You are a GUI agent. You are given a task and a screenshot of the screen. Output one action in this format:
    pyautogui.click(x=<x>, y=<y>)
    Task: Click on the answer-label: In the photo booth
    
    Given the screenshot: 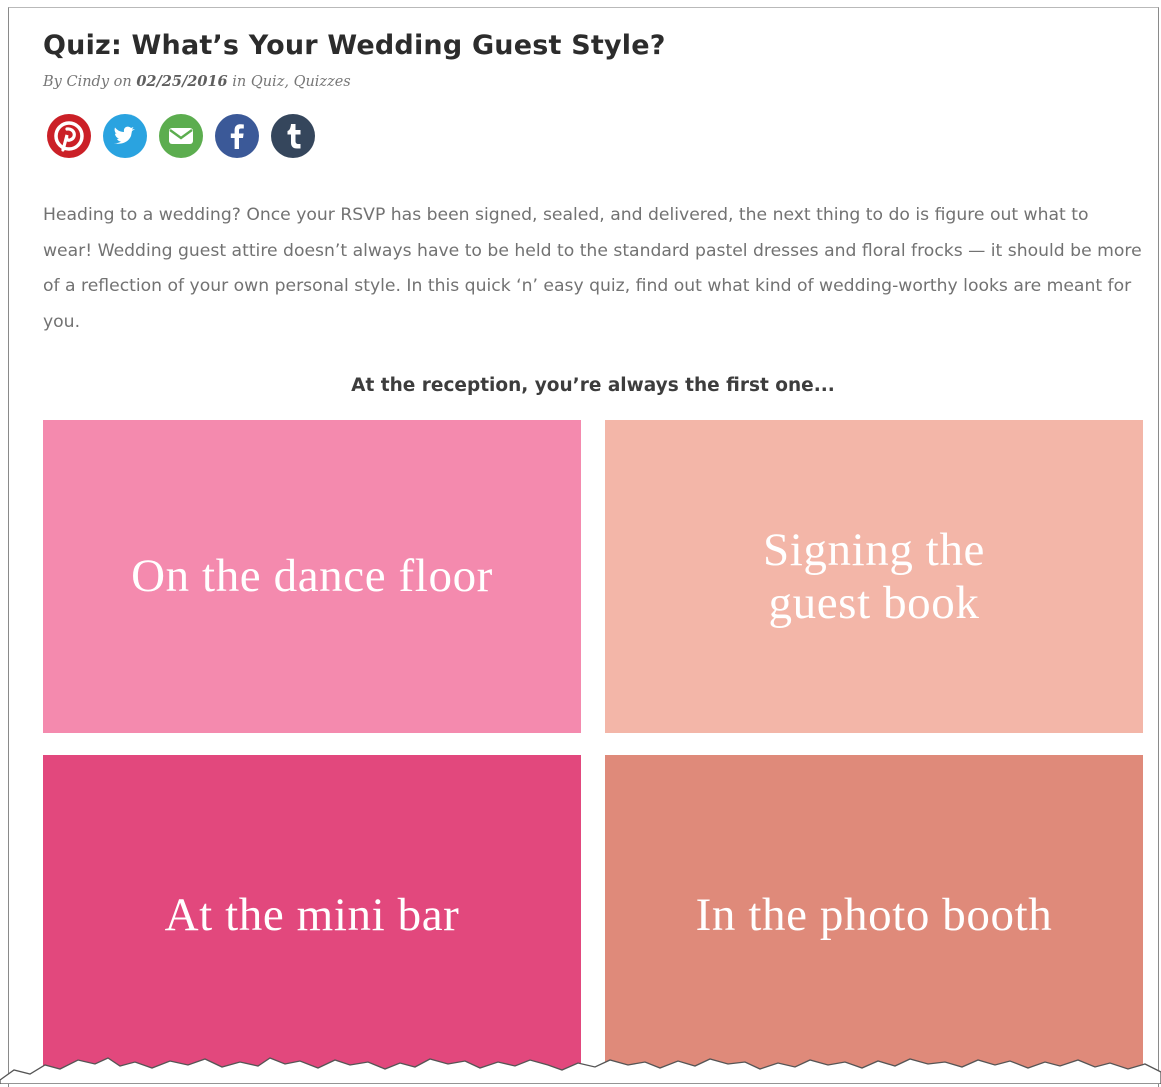 What is the action you would take?
    pyautogui.click(x=874, y=914)
    